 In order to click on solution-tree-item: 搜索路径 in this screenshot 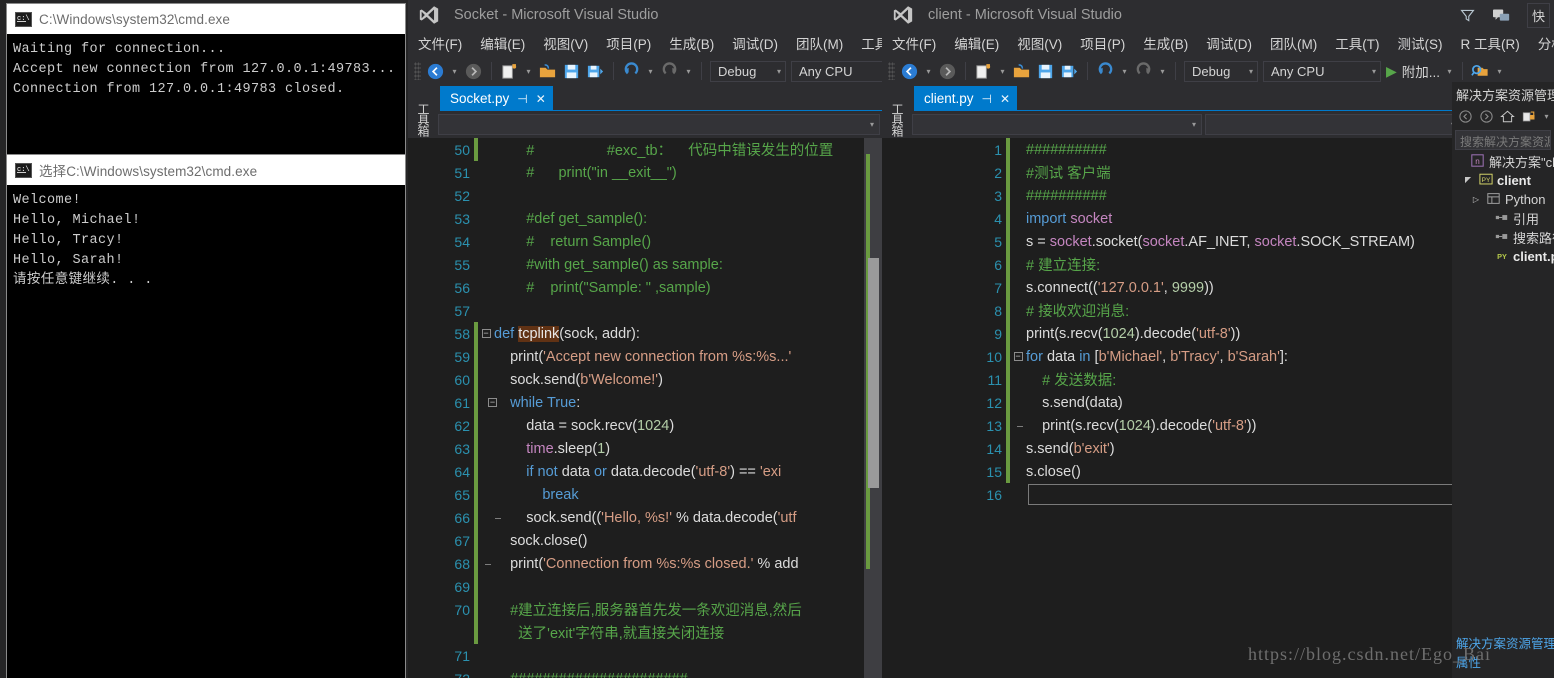, I will do `click(1503, 237)`.